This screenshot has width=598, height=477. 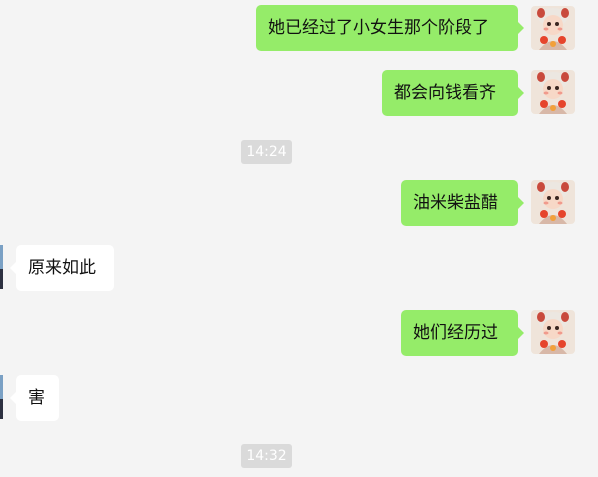 I want to click on message-bubble-incoming: 害, so click(x=34, y=398).